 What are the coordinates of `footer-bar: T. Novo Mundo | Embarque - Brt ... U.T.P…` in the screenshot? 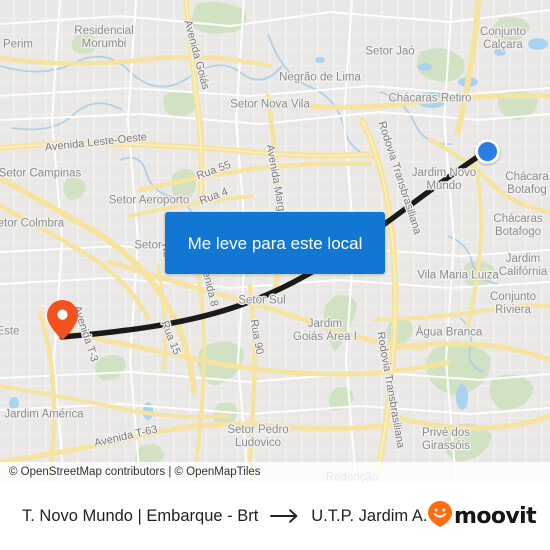 It's located at (275, 516).